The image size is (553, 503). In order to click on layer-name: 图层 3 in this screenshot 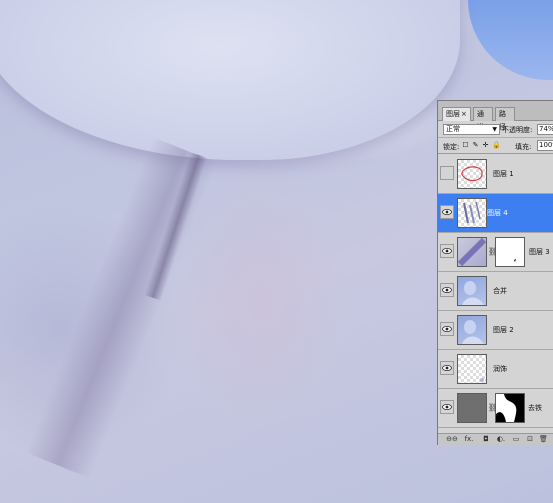, I will do `click(539, 252)`.